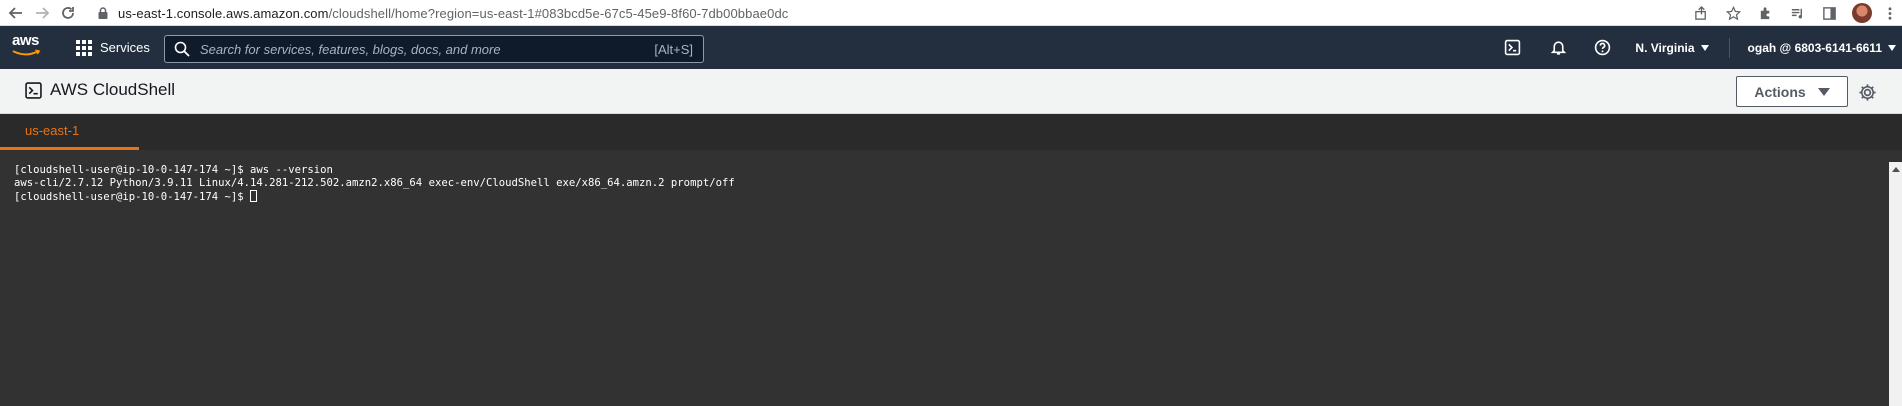  I want to click on bookmark-star-icon, so click(1733, 13).